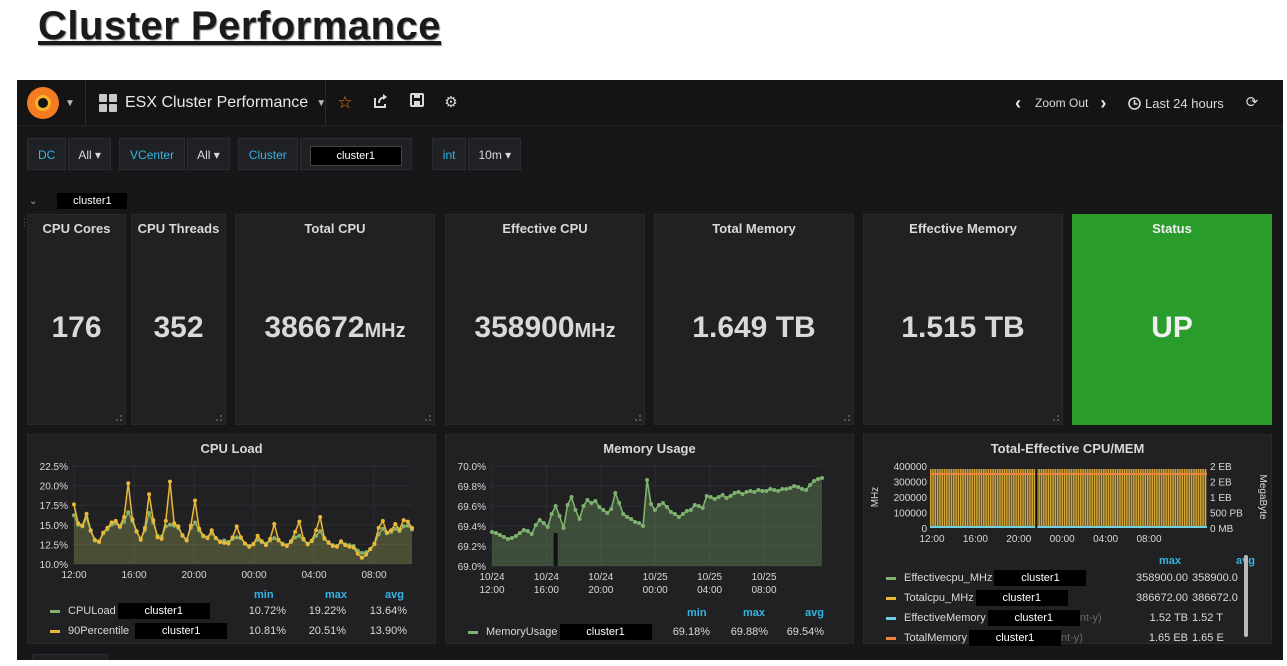 The height and width of the screenshot is (666, 1287). I want to click on legend-item-memoryusage: MemoryUsage cluster1, so click(560, 632).